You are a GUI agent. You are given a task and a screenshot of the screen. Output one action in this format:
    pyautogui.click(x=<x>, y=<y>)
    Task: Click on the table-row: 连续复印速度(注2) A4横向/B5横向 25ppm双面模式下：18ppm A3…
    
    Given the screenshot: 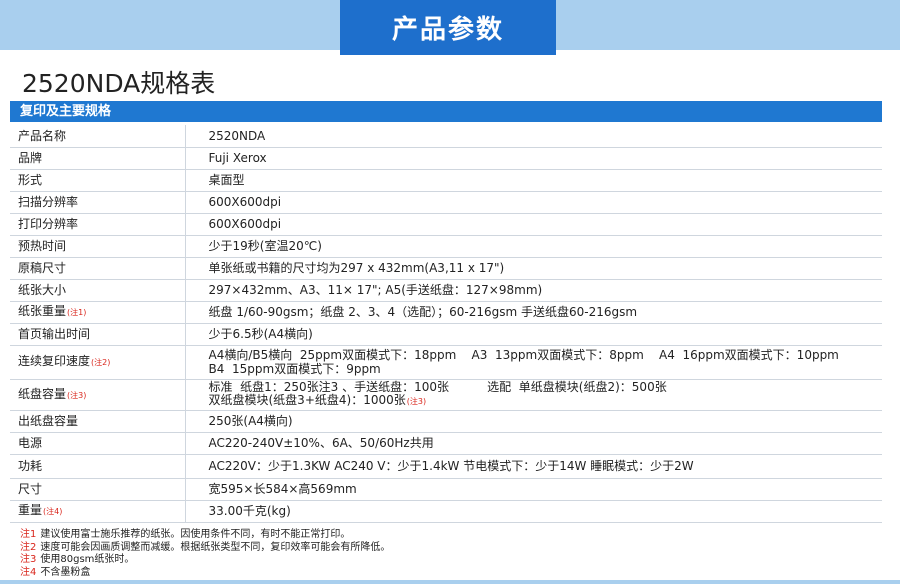 What is the action you would take?
    pyautogui.click(x=446, y=362)
    